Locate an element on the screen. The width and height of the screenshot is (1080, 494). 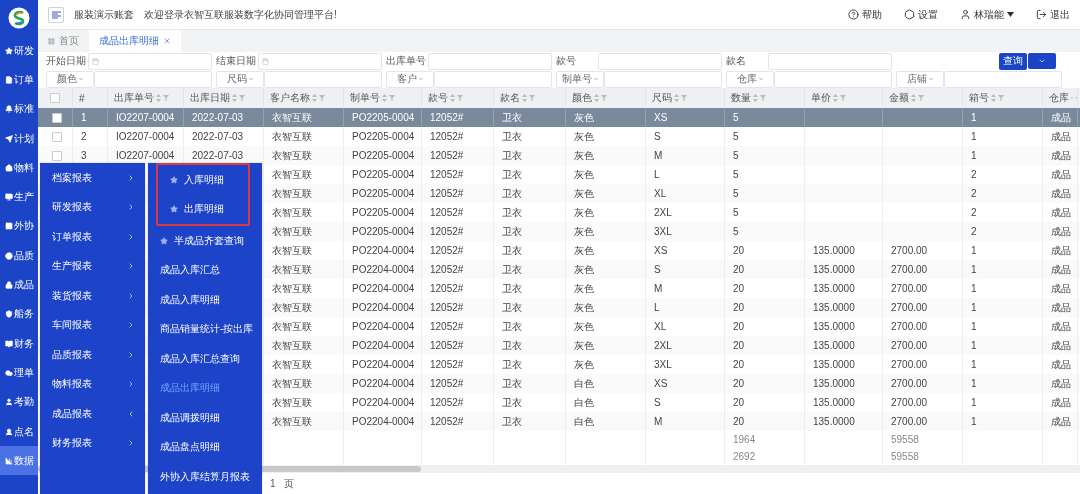
action-label: 设置 is located at coordinates (928, 14).